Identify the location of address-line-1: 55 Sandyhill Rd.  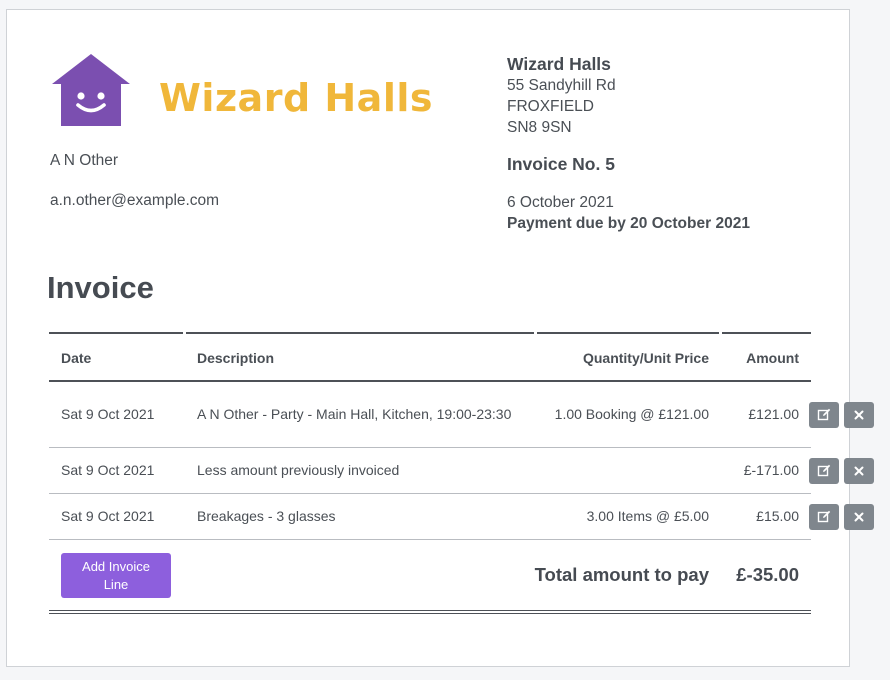
(561, 85).